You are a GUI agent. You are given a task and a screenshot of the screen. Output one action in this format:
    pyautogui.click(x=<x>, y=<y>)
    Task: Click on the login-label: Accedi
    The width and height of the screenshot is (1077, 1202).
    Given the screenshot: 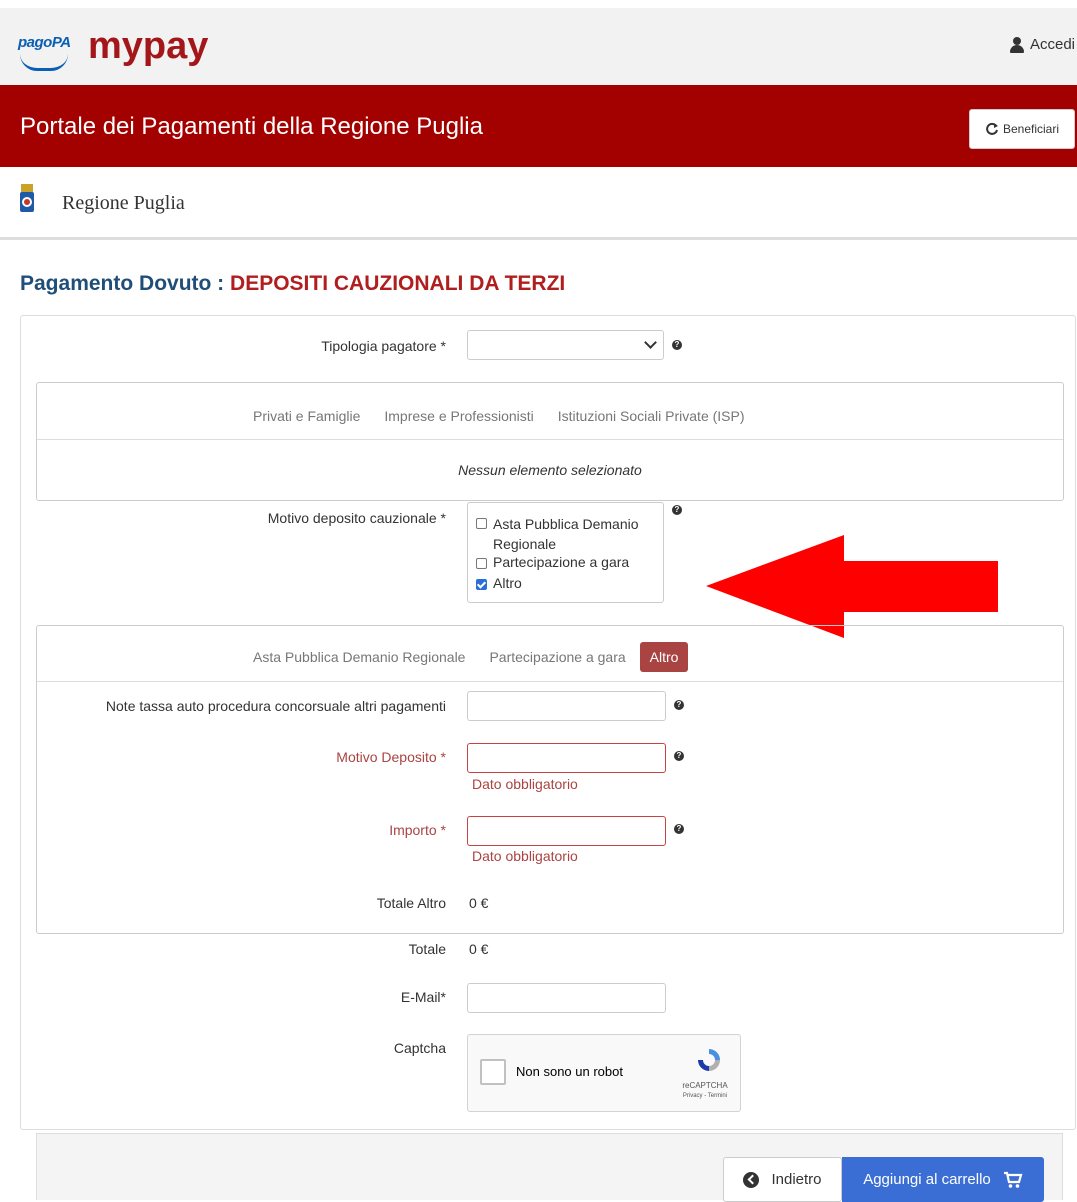 What is the action you would take?
    pyautogui.click(x=1052, y=44)
    